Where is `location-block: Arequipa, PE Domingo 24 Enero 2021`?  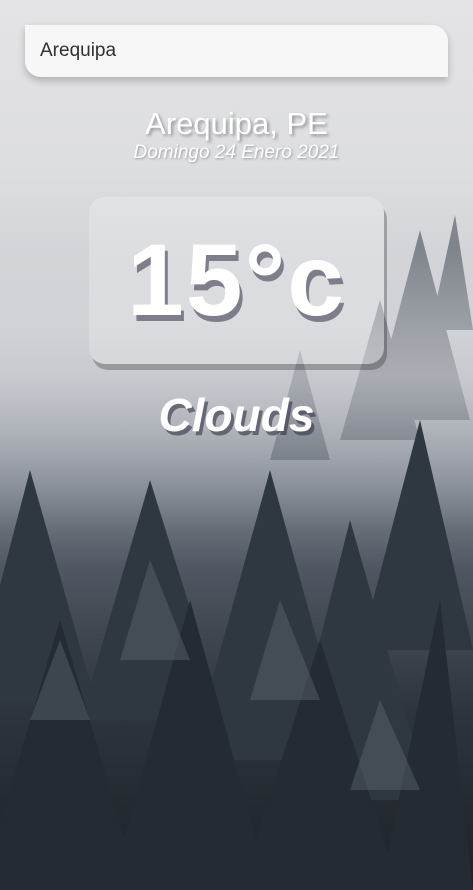
location-block: Arequipa, PE Domingo 24 Enero 2021 is located at coordinates (236, 135).